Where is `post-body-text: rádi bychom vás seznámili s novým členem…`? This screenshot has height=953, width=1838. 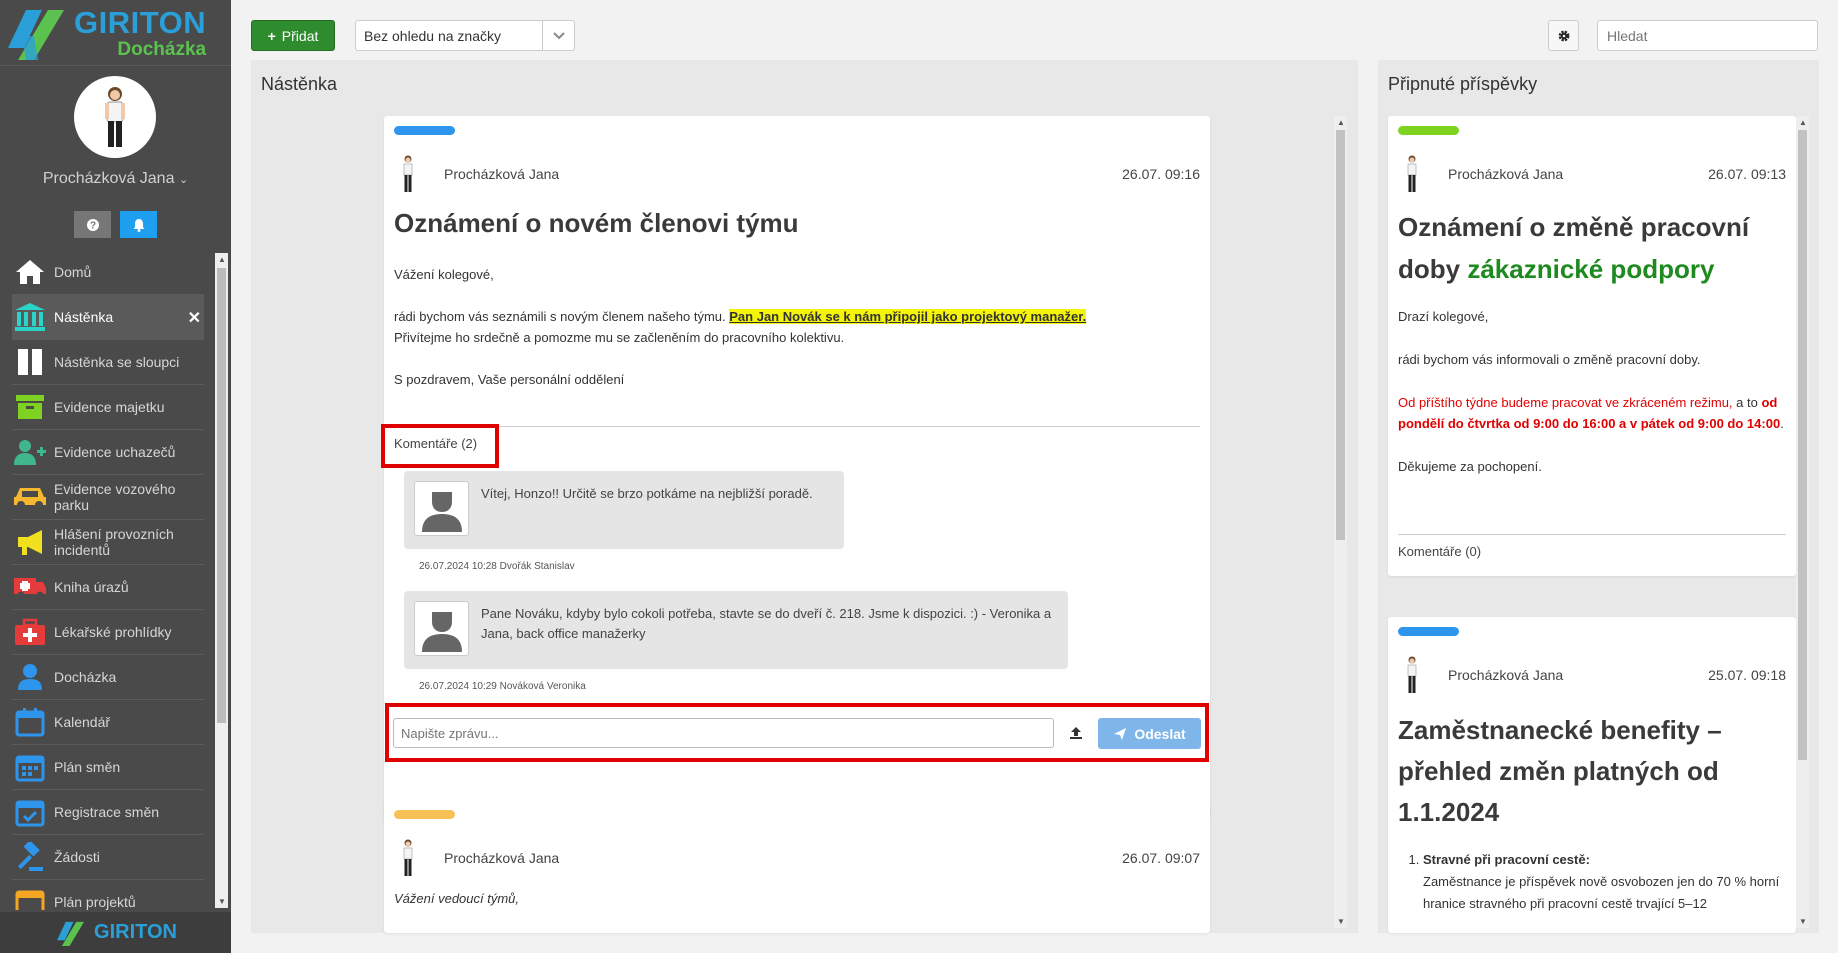
post-body-text: rádi bychom vás seznámili s novým členem… is located at coordinates (560, 316).